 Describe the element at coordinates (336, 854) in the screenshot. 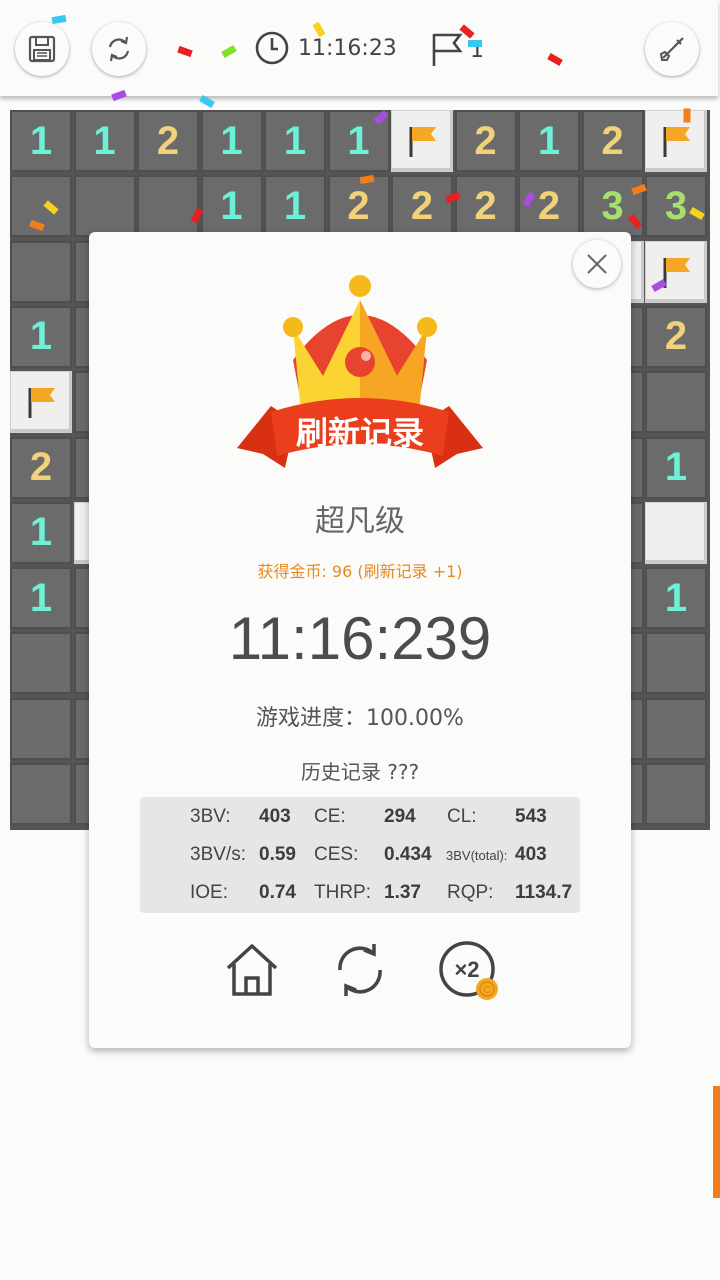

I see `stat-label-ces: CES:` at that location.